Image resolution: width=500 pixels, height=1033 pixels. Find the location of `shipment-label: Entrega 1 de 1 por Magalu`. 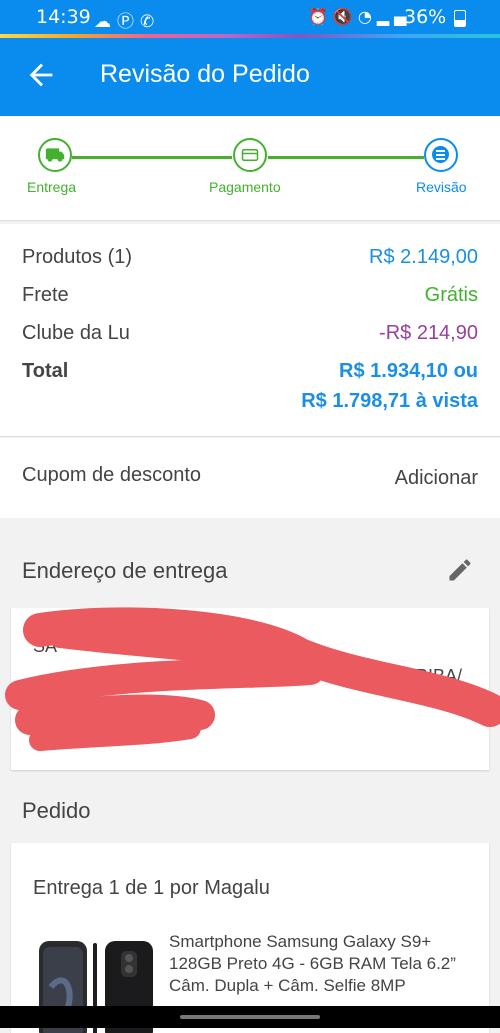

shipment-label: Entrega 1 de 1 por Magalu is located at coordinates (151, 888).